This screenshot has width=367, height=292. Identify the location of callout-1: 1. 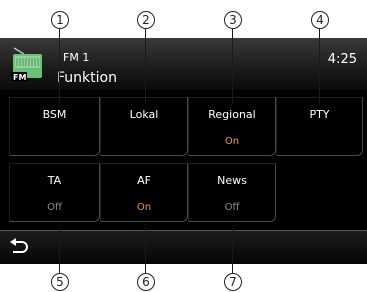
(60, 20).